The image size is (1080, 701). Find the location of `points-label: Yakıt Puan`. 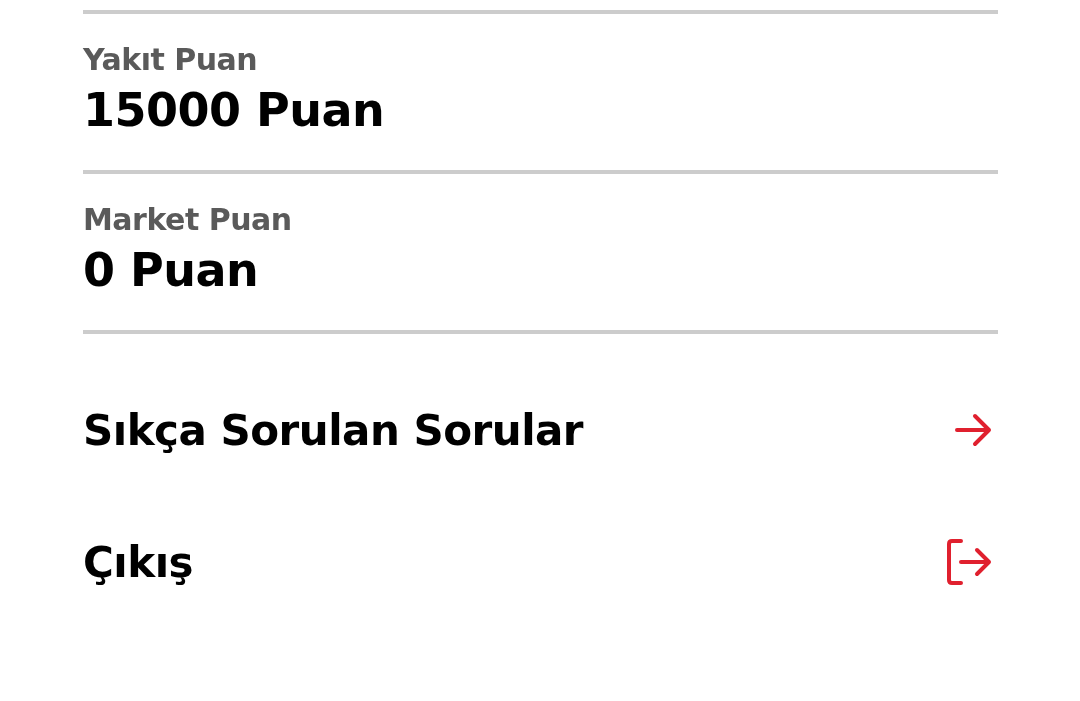

points-label: Yakıt Puan is located at coordinates (171, 60).